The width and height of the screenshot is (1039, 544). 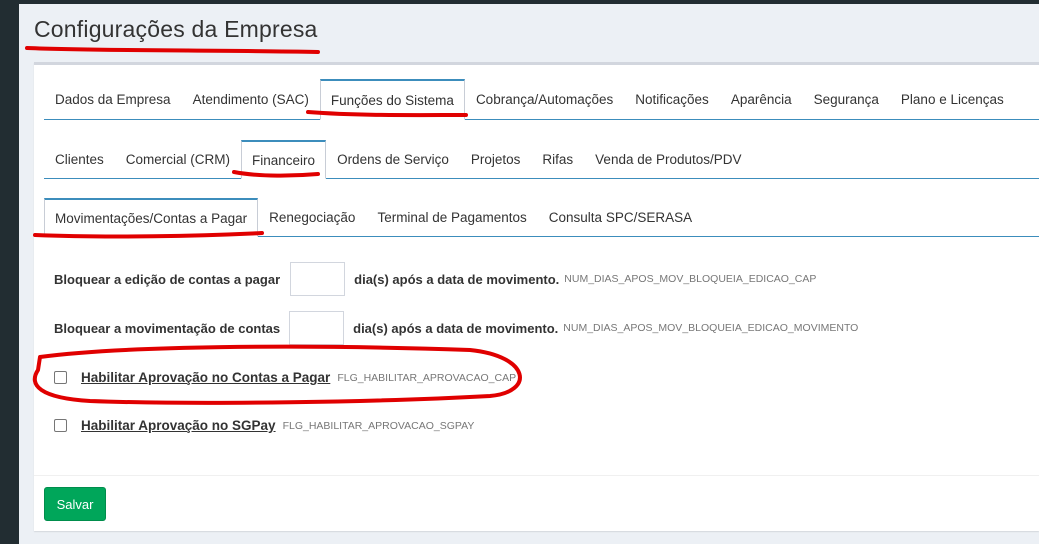 I want to click on tab-label: Notificações, so click(x=672, y=99).